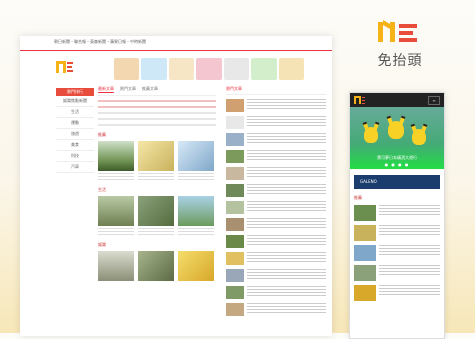 Image resolution: width=475 pixels, height=339 pixels. Describe the element at coordinates (102, 244) in the screenshot. I see `section-title: 娛樂` at that location.